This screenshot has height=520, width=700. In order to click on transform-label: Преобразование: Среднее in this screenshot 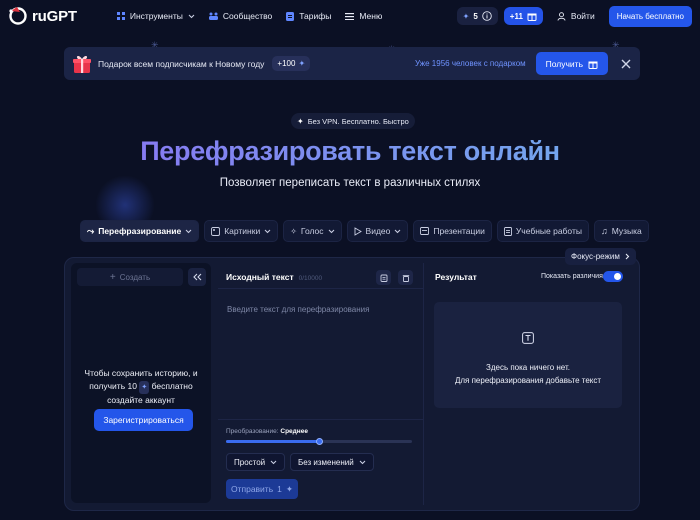, I will do `click(267, 431)`.